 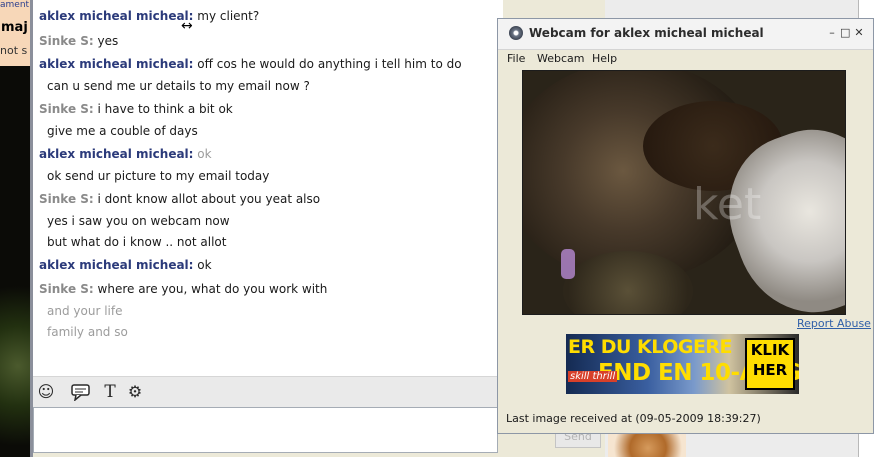 I want to click on ad-brand-logo: skill thrill, so click(x=593, y=376).